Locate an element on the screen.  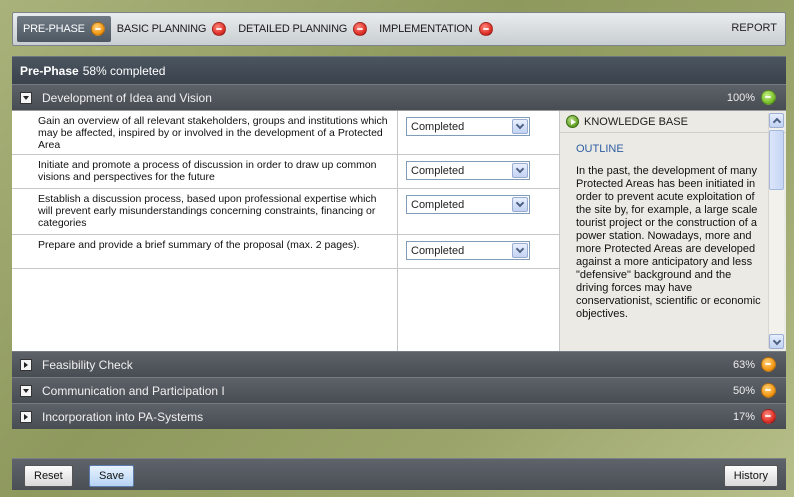
accordion-percent: 100% is located at coordinates (751, 97).